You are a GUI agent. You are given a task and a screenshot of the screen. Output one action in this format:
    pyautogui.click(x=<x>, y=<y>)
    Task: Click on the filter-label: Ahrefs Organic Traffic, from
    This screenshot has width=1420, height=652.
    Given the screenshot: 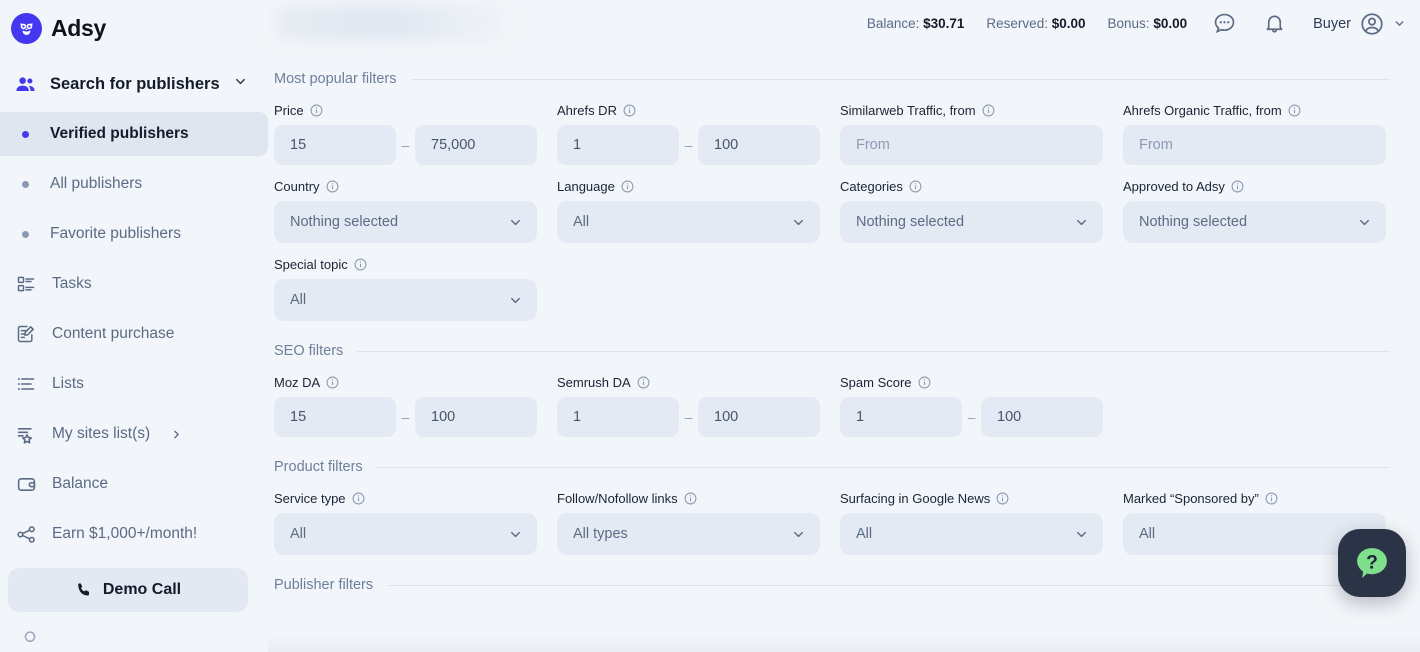 What is the action you would take?
    pyautogui.click(x=1202, y=110)
    